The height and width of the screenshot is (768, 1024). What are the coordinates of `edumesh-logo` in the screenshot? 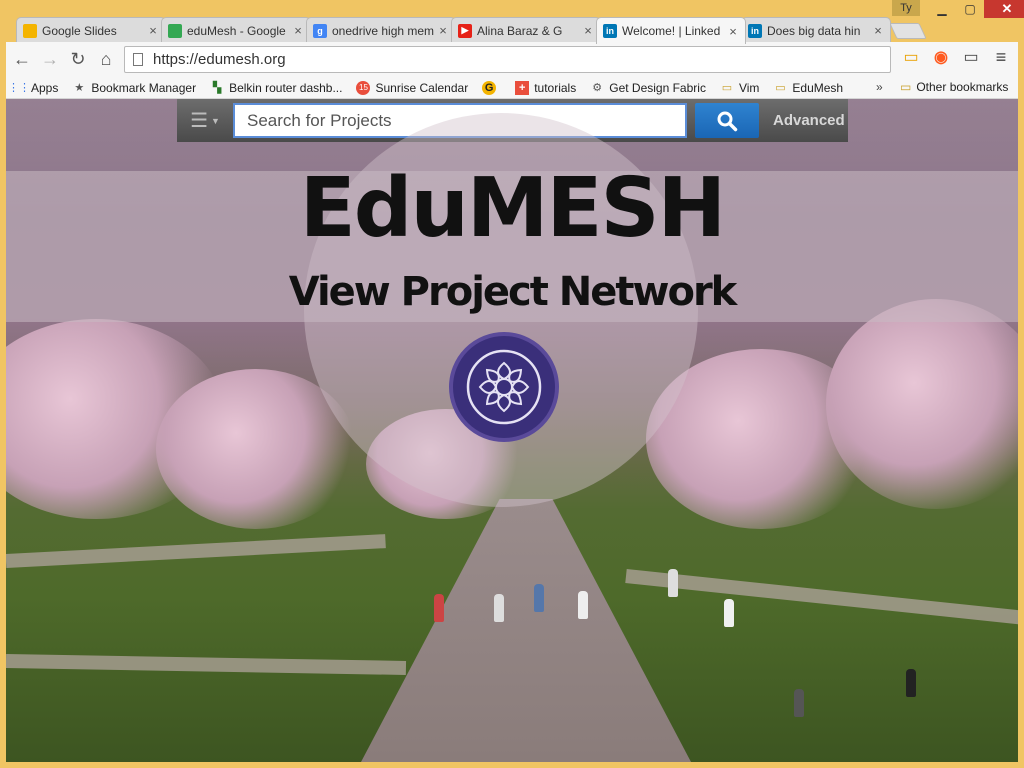 It's located at (504, 387).